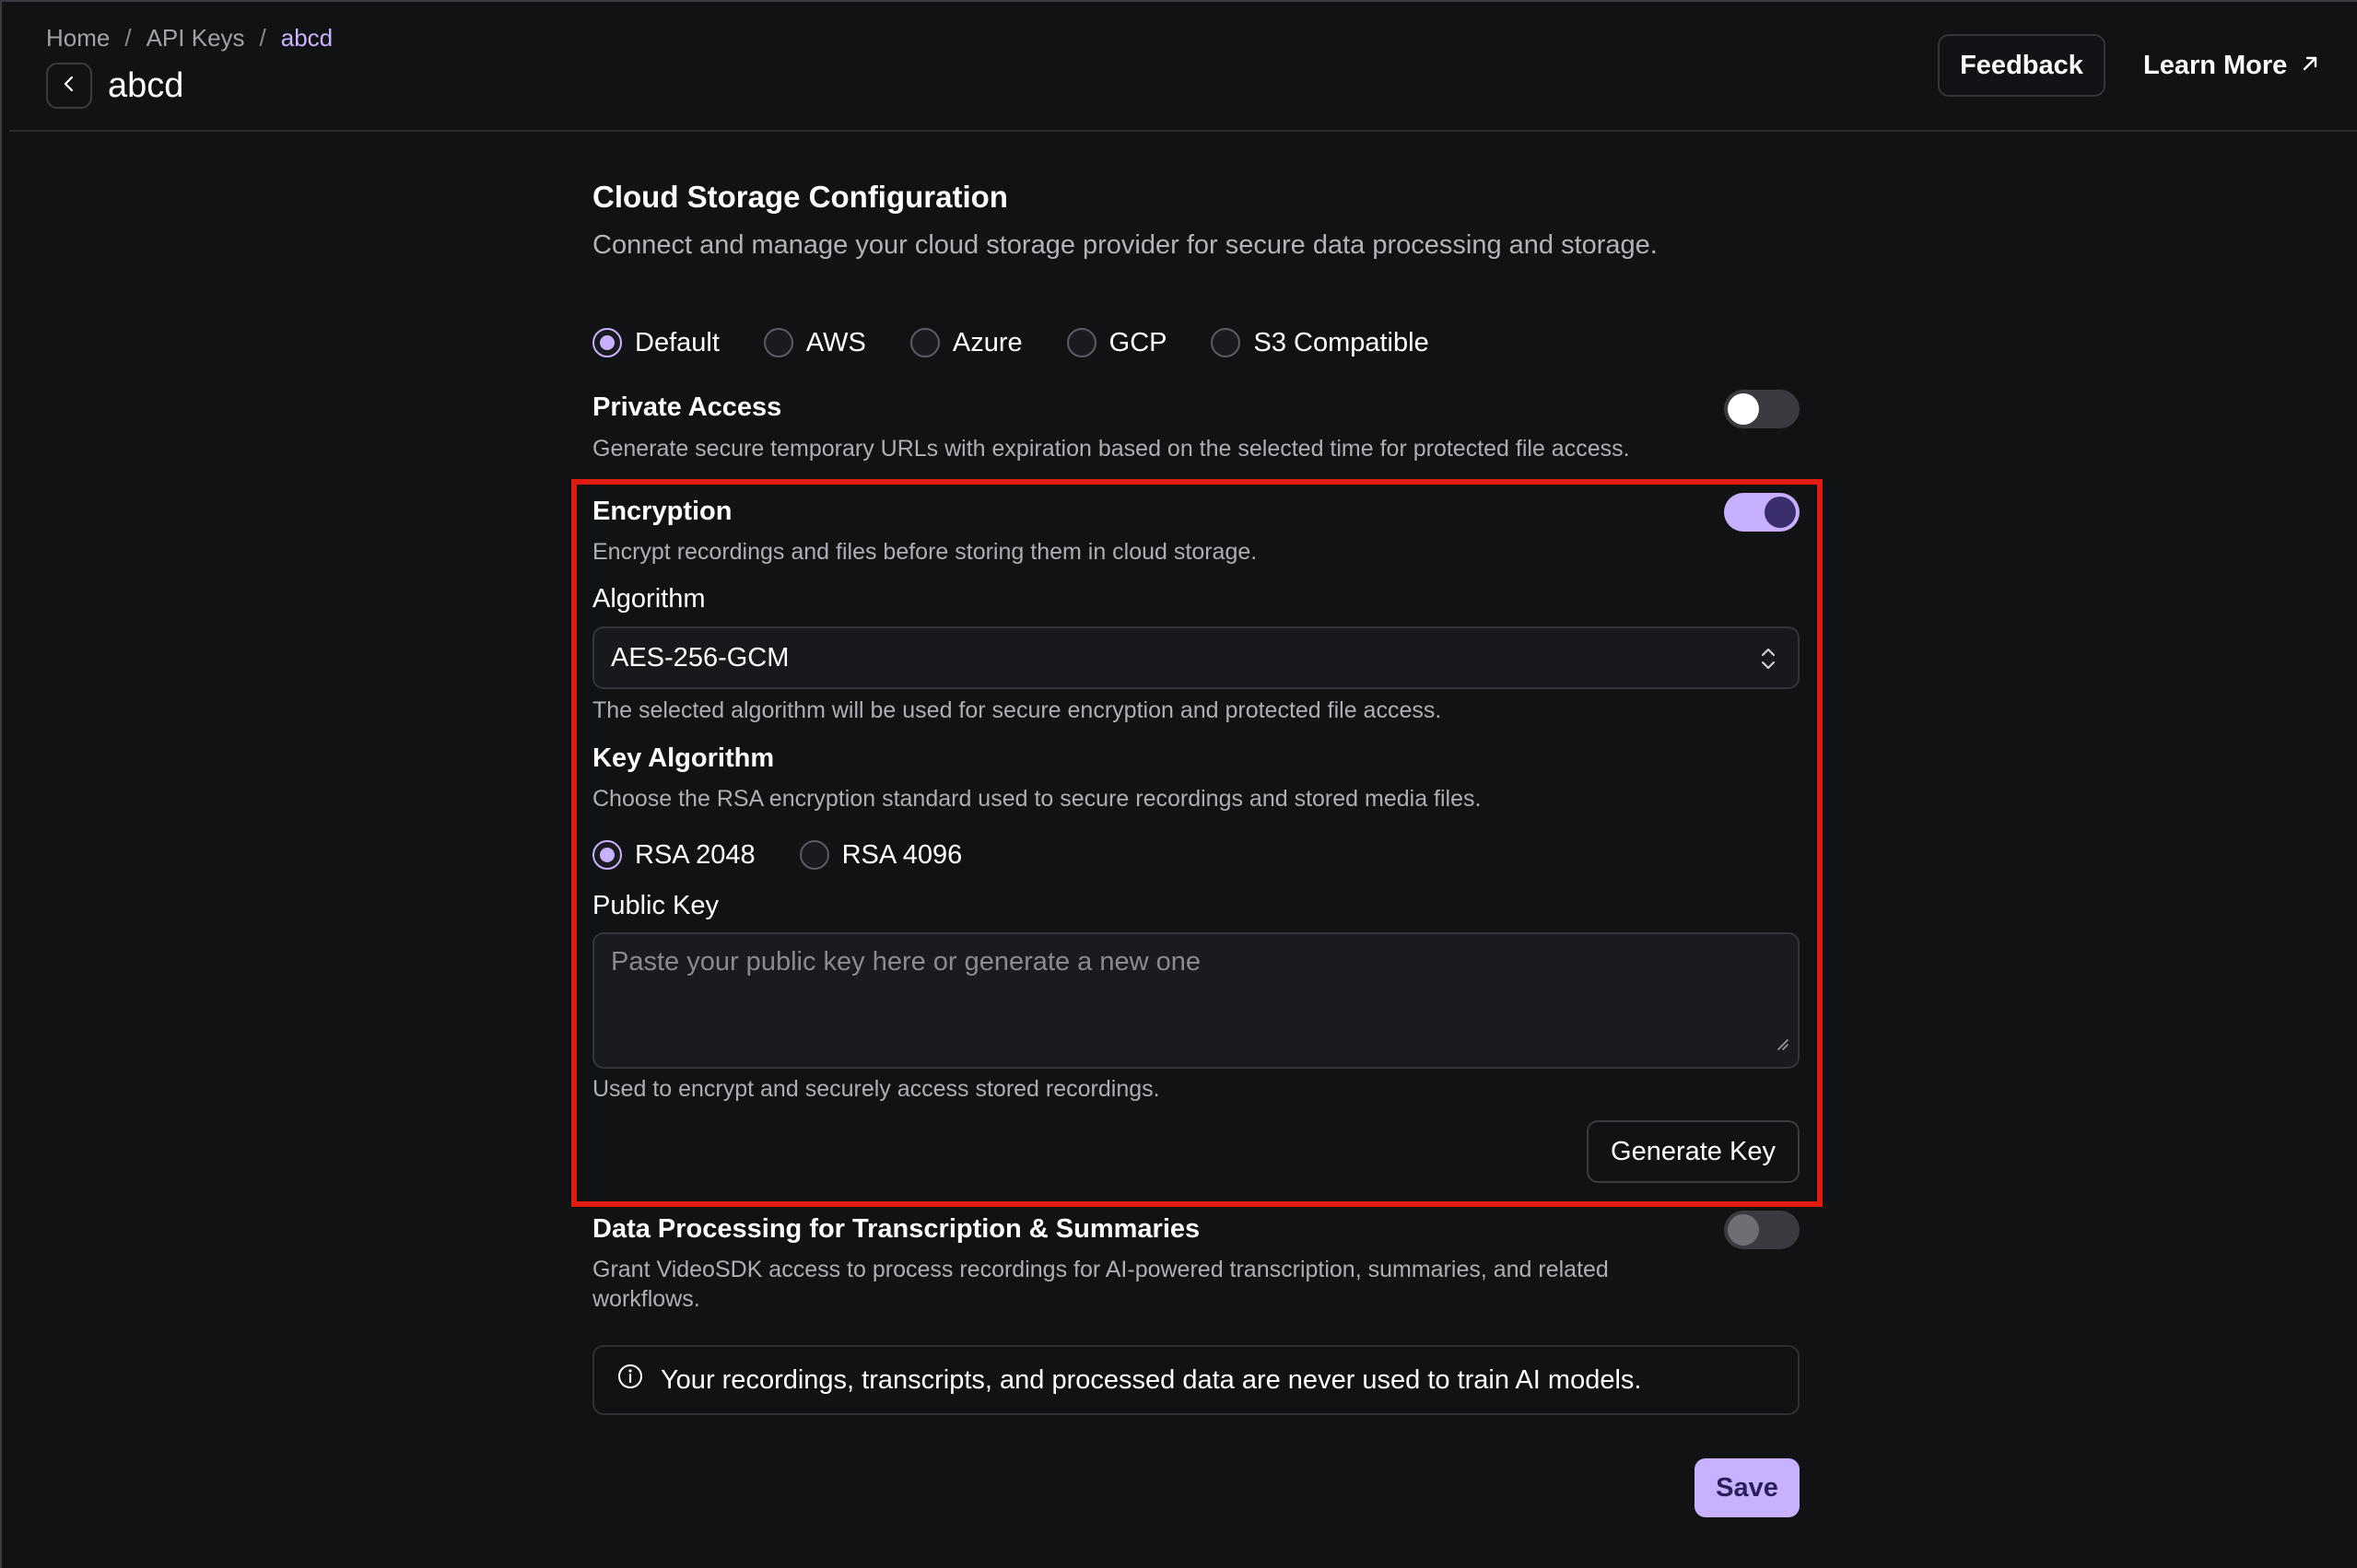  I want to click on key-algorithm-title: Key Algorithm, so click(683, 758).